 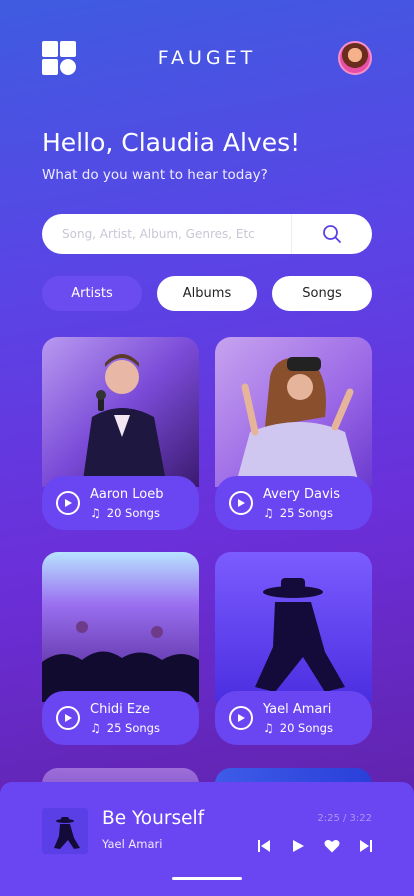 I want to click on artist-name: Avery Davis, so click(x=302, y=494).